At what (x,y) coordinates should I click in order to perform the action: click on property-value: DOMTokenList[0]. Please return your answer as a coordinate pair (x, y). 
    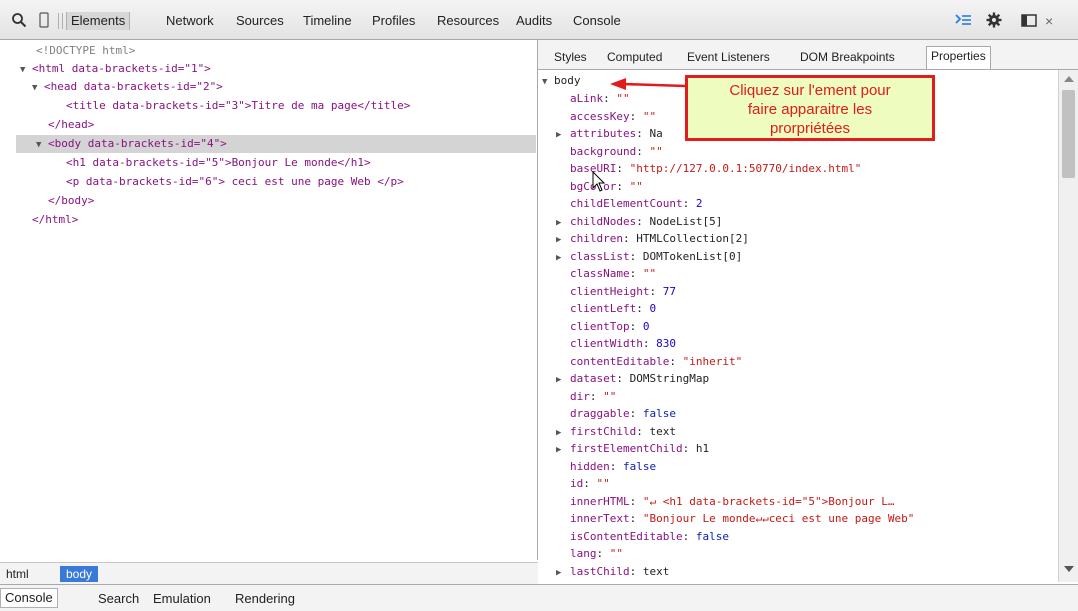
    Looking at the image, I should click on (692, 256).